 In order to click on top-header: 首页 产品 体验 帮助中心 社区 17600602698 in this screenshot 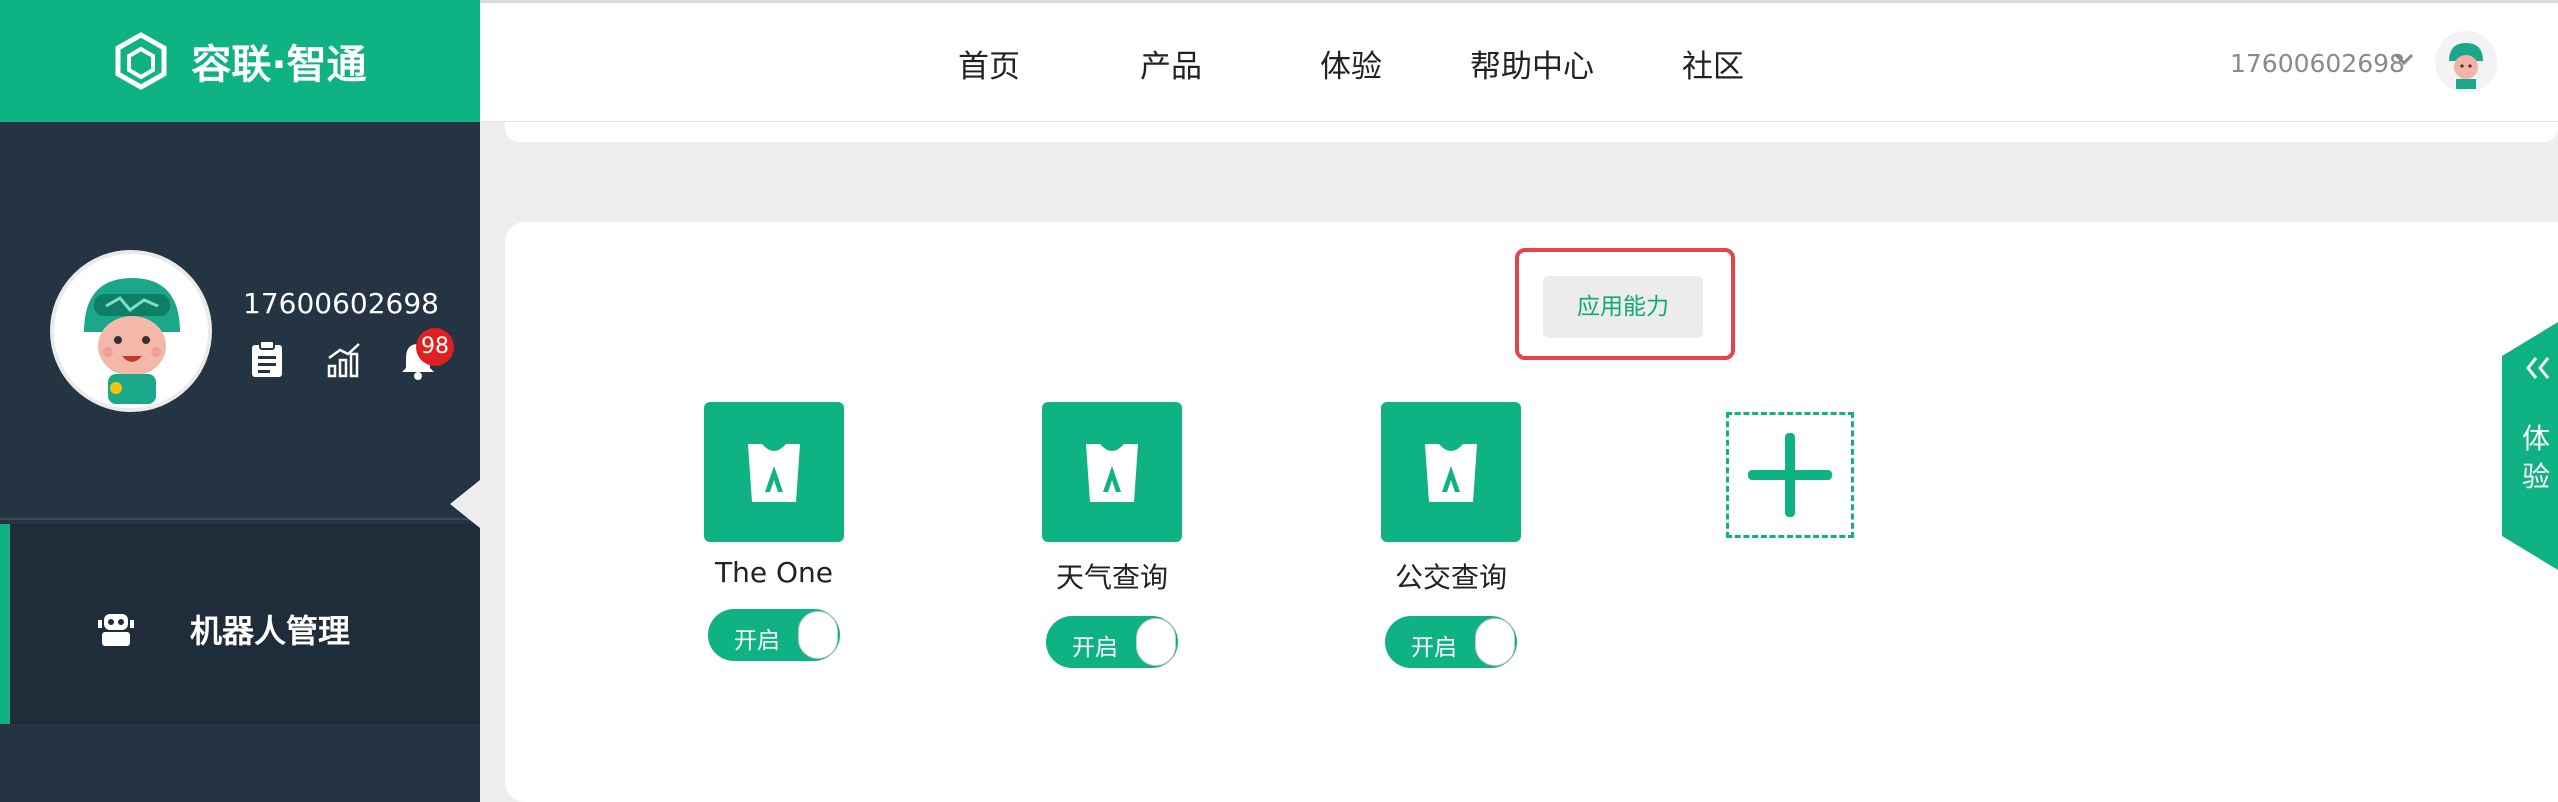, I will do `click(1519, 61)`.